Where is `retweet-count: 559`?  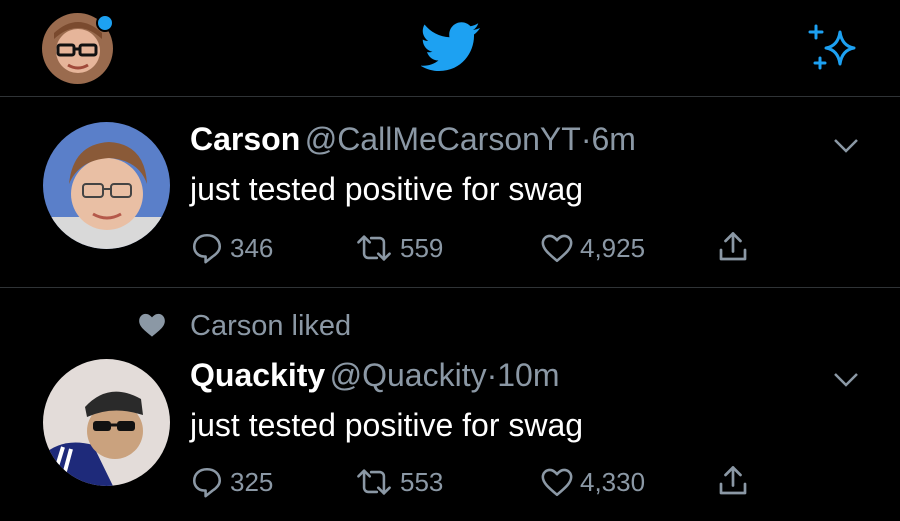 retweet-count: 559 is located at coordinates (422, 247).